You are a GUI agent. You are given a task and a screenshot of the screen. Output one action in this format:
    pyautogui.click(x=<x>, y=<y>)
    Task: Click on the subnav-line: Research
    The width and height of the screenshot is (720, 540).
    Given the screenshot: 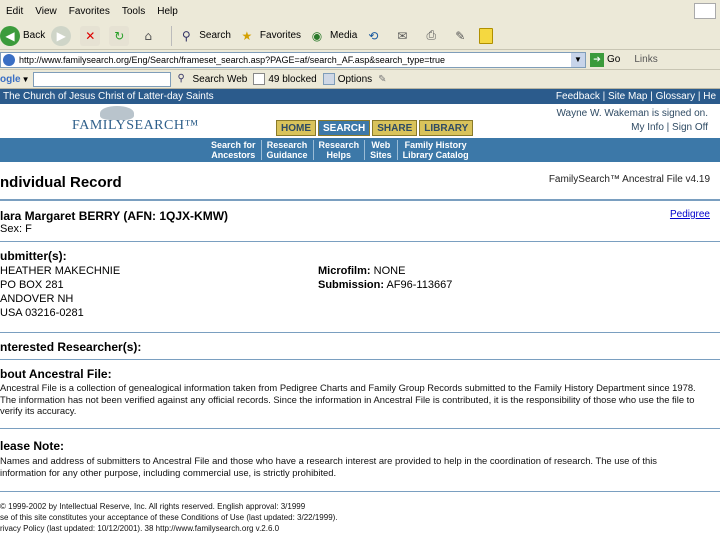 What is the action you would take?
    pyautogui.click(x=339, y=145)
    